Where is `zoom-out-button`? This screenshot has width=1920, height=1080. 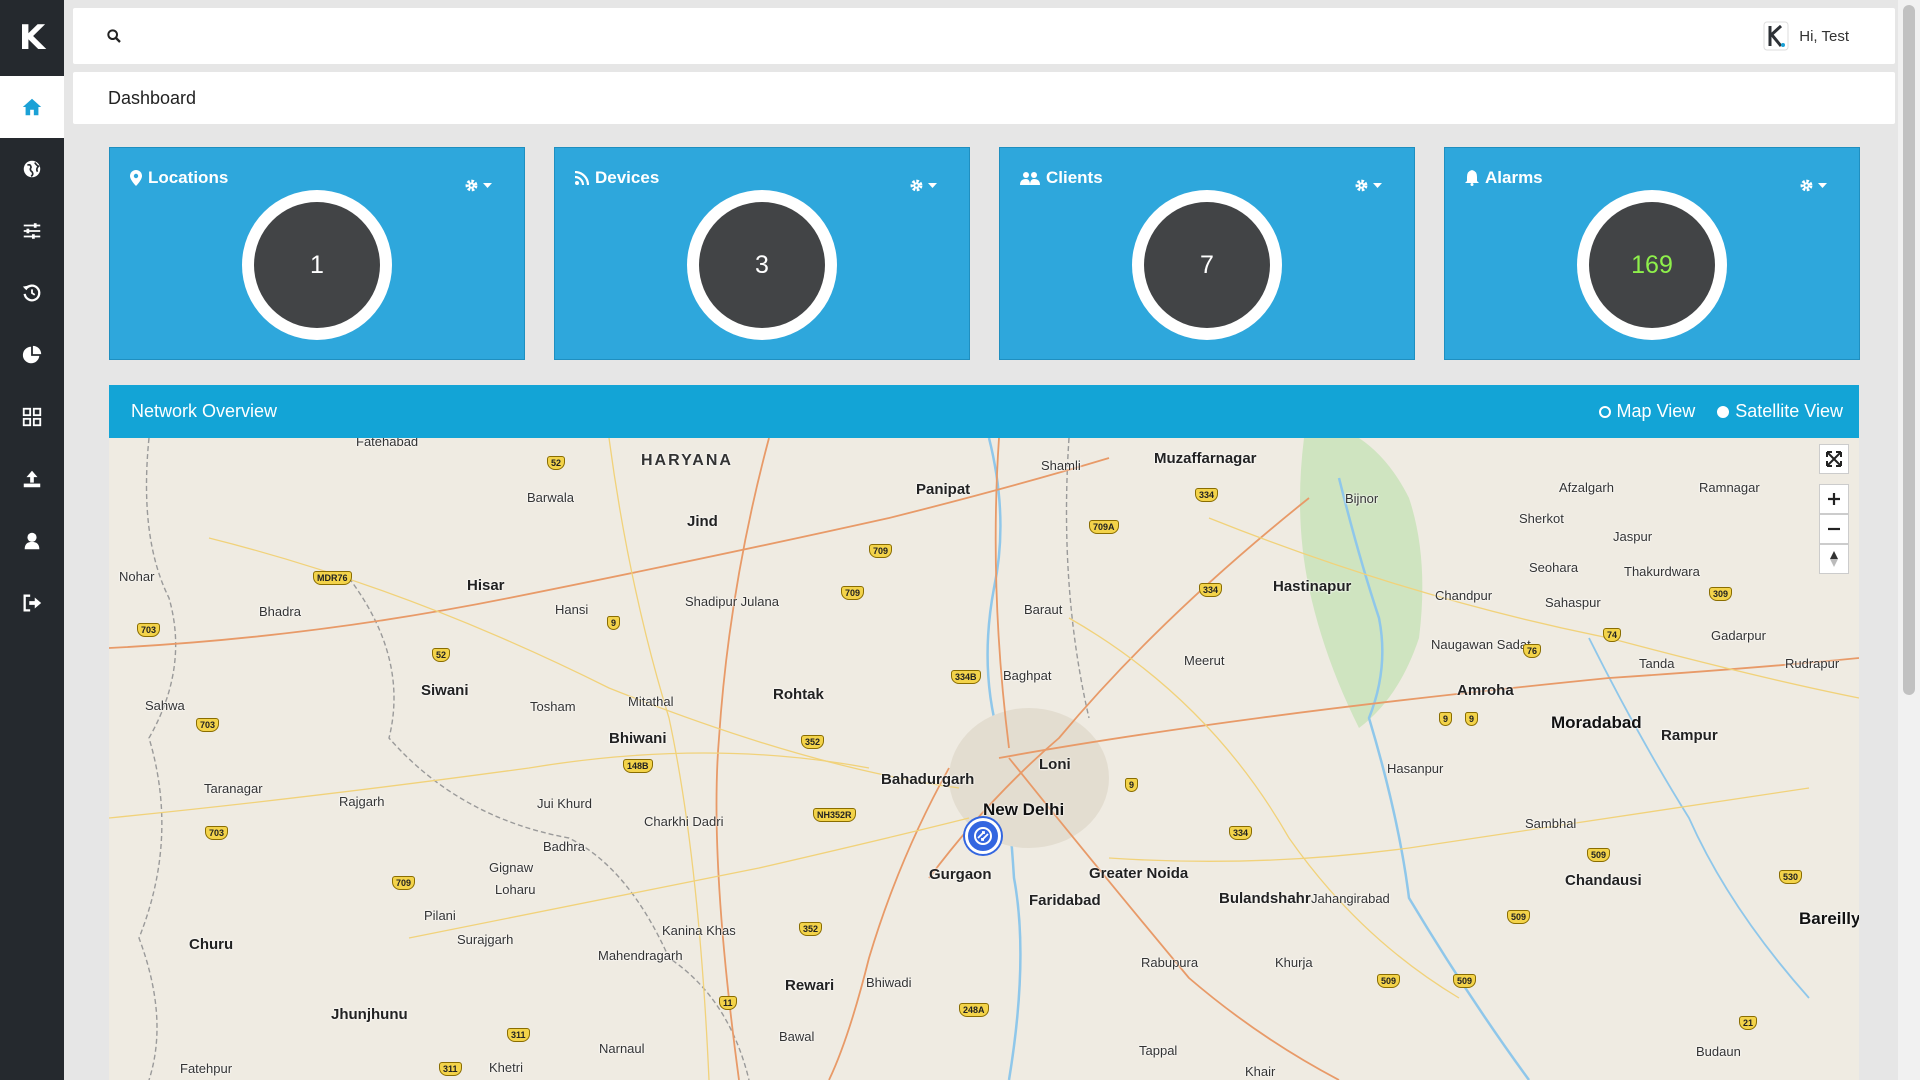
zoom-out-button is located at coordinates (1834, 529).